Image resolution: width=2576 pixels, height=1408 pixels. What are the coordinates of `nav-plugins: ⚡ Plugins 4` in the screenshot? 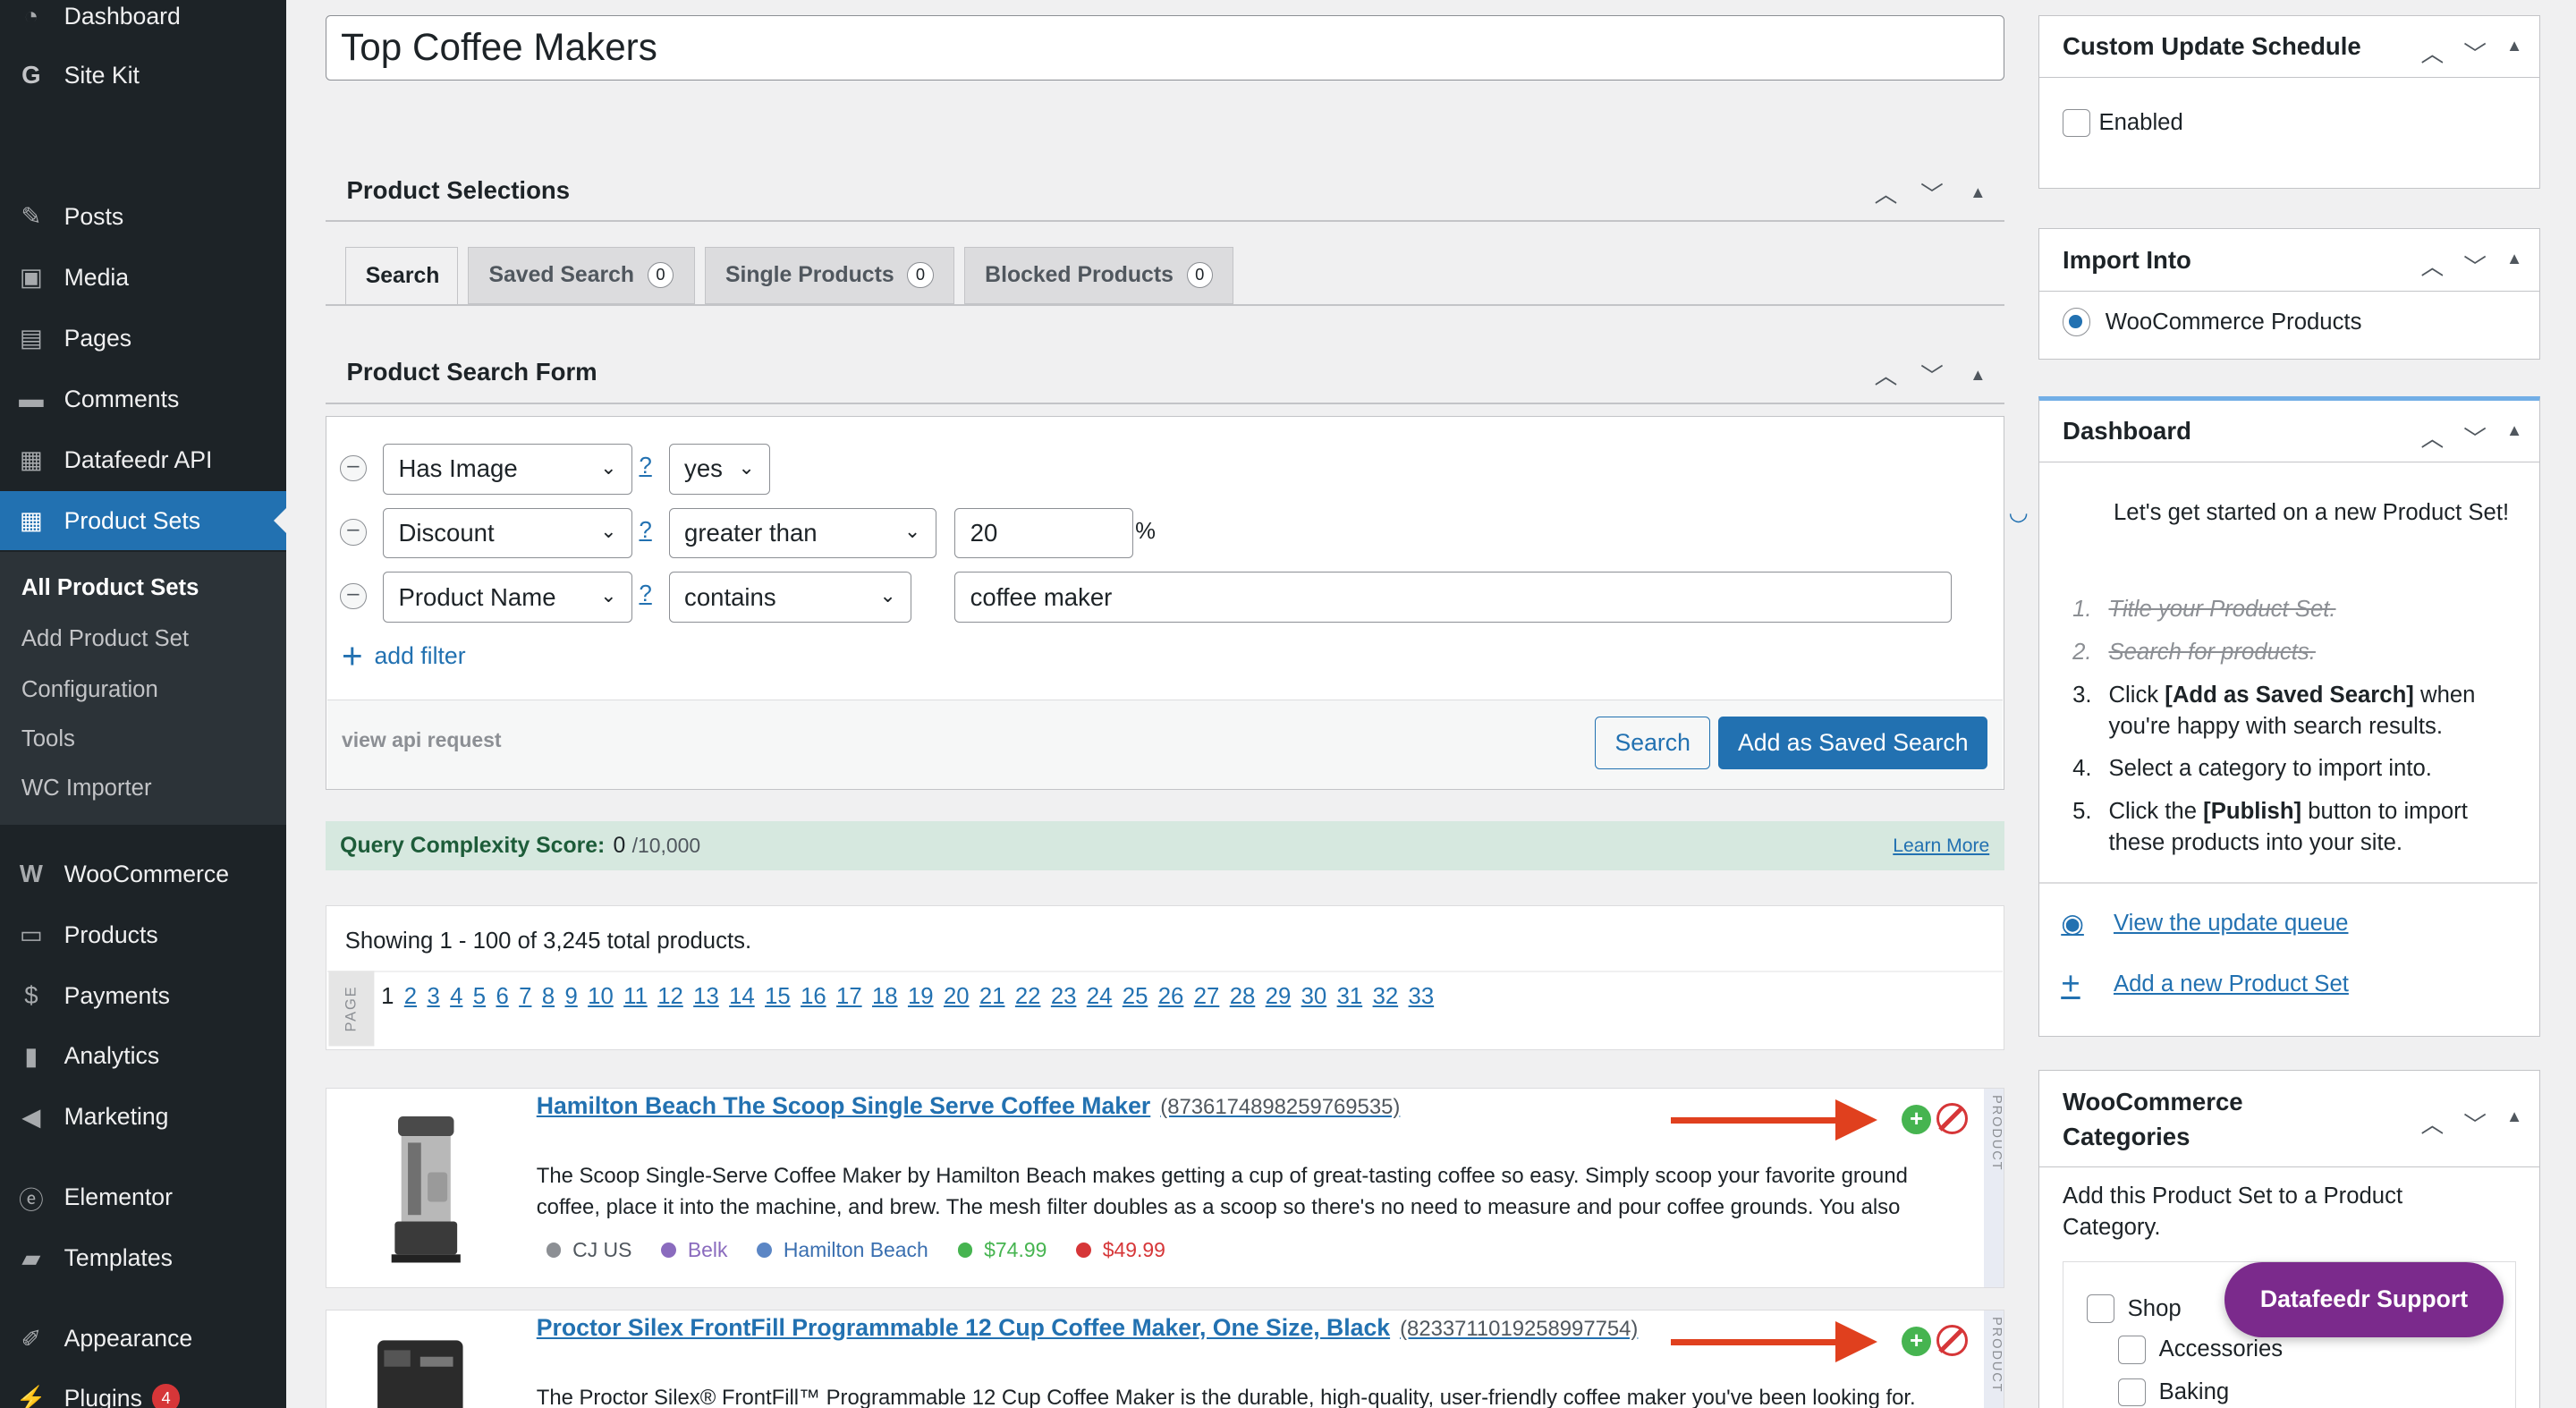 It's located at (143, 1388).